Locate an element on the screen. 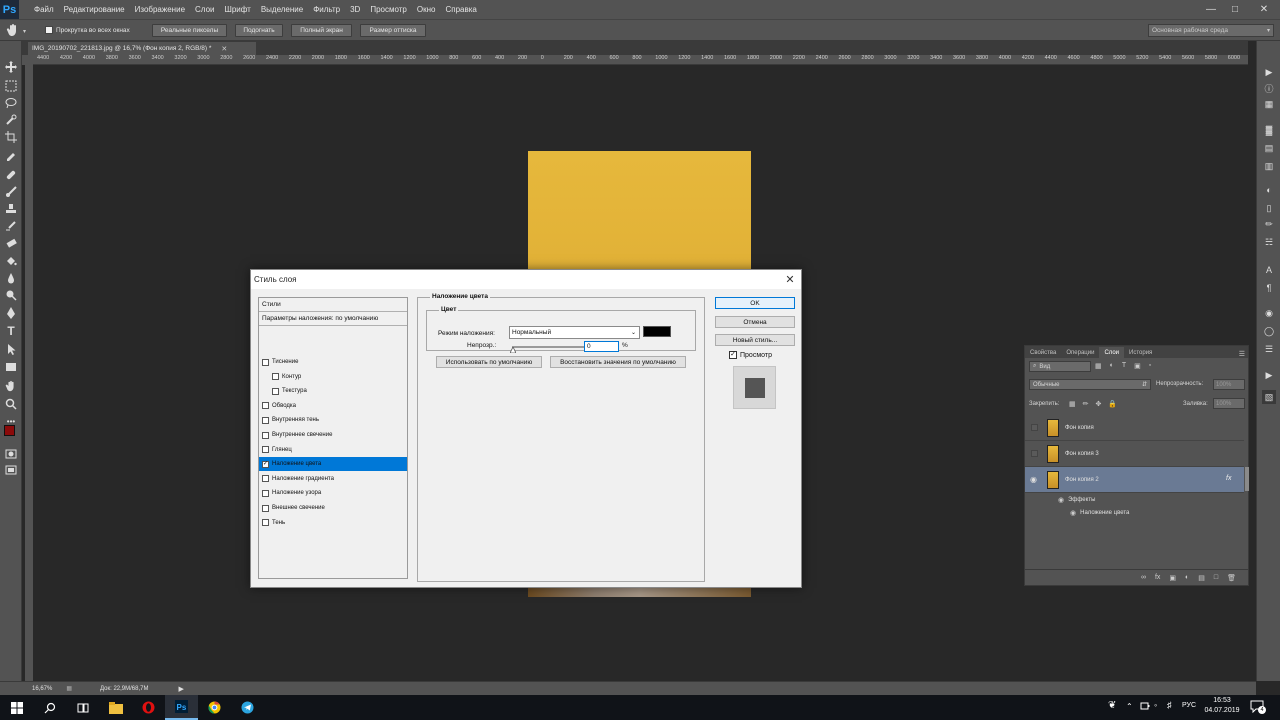  style-item: Текстура is located at coordinates (333, 391).